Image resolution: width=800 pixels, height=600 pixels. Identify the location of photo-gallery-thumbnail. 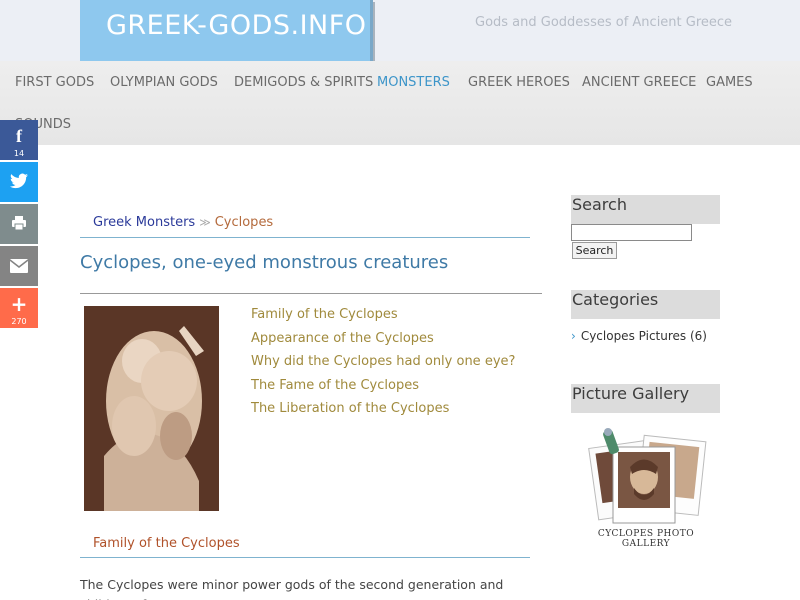
(645, 482).